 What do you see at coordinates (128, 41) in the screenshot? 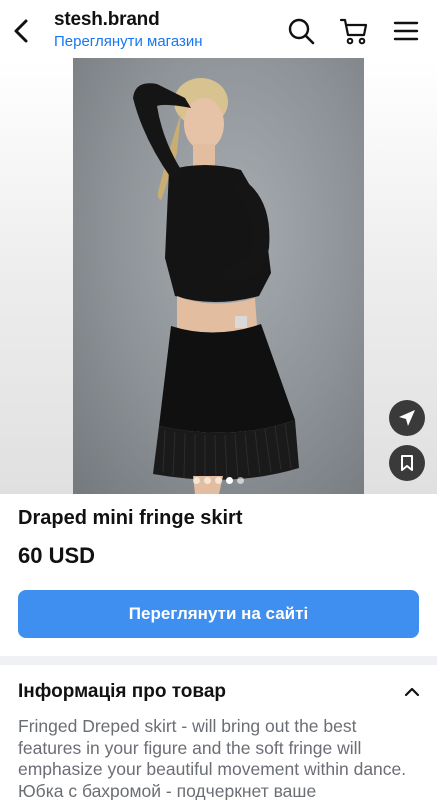
I see `view-shop-link: Переглянути магазин` at bounding box center [128, 41].